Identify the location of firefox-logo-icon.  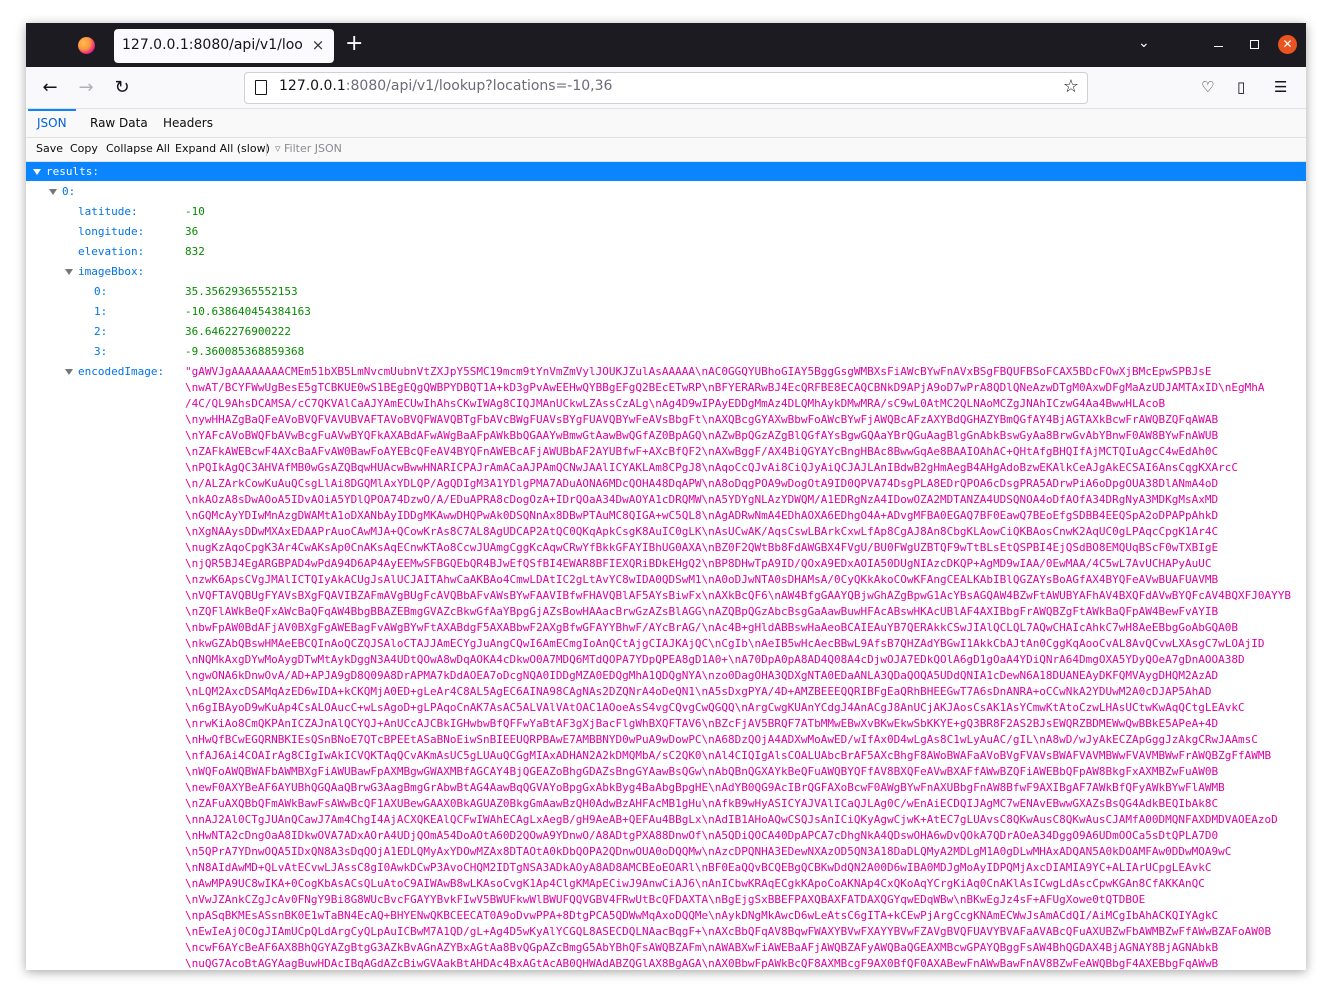
(86, 45).